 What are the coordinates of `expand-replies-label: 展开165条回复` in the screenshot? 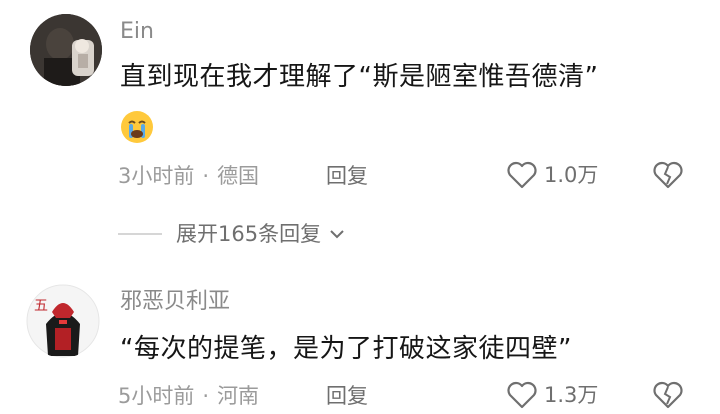 It's located at (249, 234).